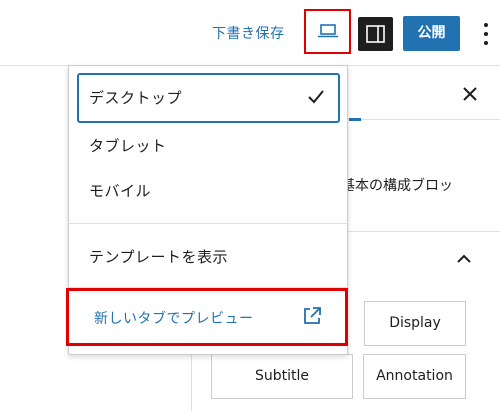 The width and height of the screenshot is (500, 411). What do you see at coordinates (208, 223) in the screenshot?
I see `menu-divider` at bounding box center [208, 223].